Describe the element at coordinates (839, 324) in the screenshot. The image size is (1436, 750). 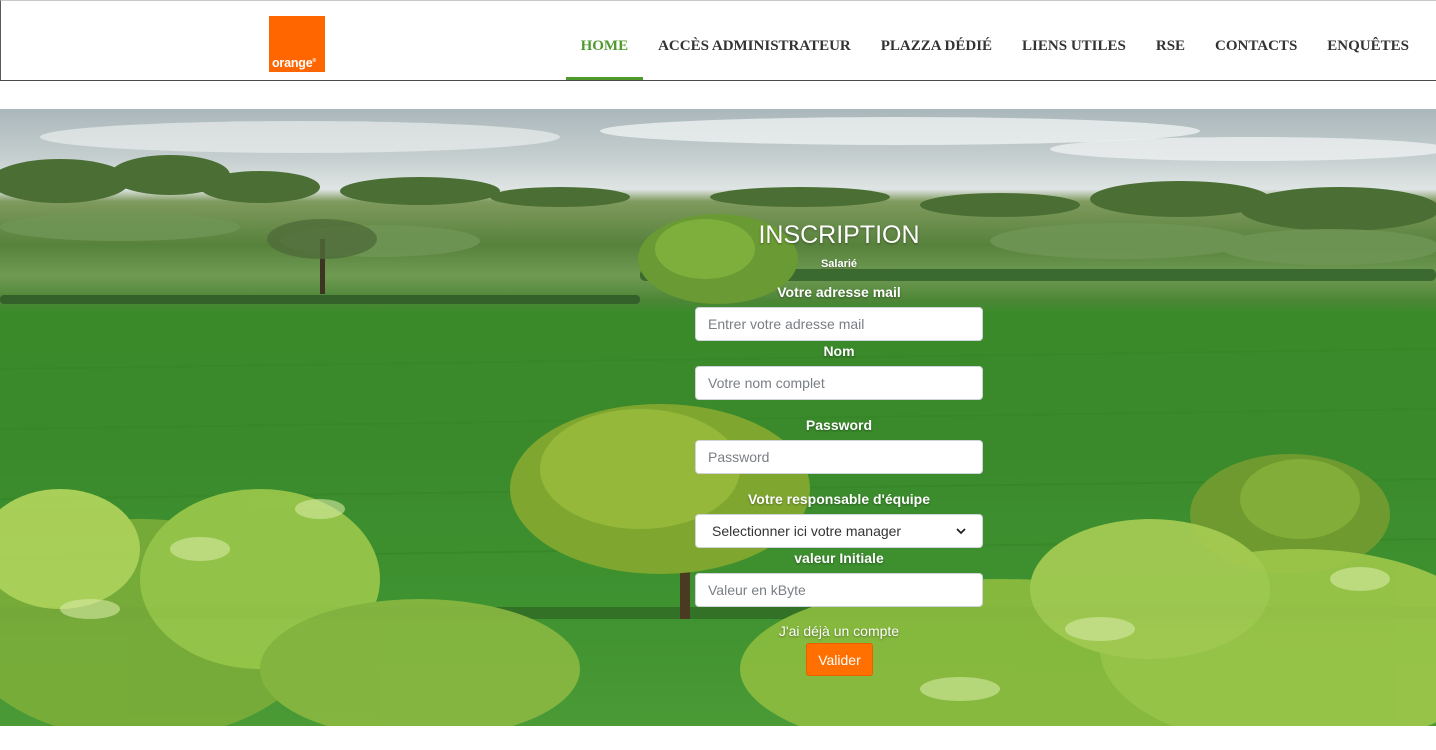
I see `email-input` at that location.